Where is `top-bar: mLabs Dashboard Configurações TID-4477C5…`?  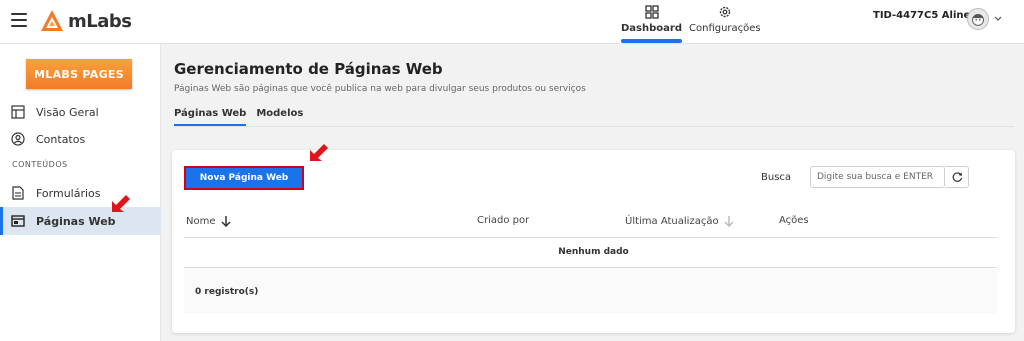 top-bar: mLabs Dashboard Configurações TID-4477C5… is located at coordinates (512, 22).